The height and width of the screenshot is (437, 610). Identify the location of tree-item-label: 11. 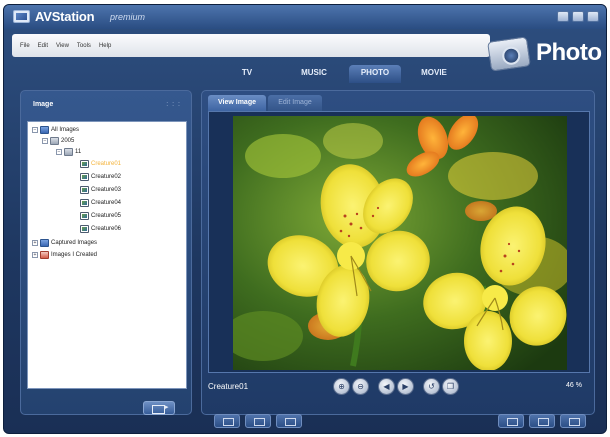
(78, 152).